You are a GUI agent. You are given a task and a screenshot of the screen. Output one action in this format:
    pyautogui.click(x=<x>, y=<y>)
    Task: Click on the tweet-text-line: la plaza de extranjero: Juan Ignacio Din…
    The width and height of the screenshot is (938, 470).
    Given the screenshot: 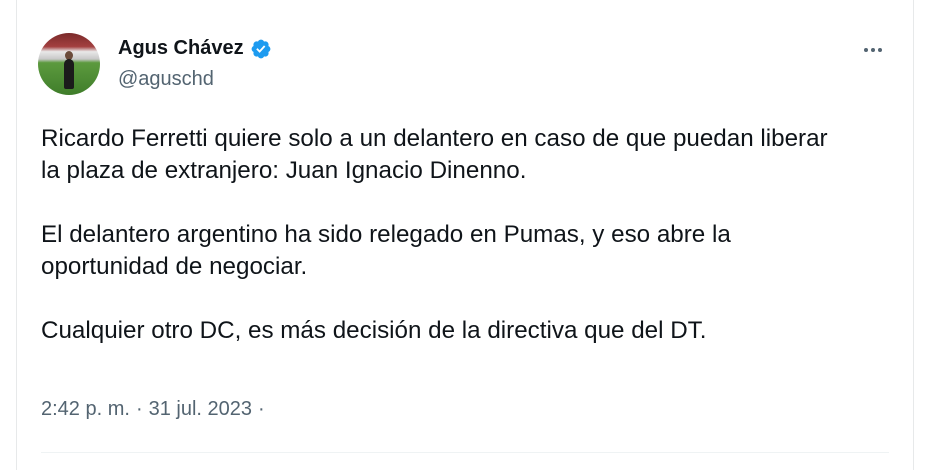 What is the action you would take?
    pyautogui.click(x=284, y=170)
    